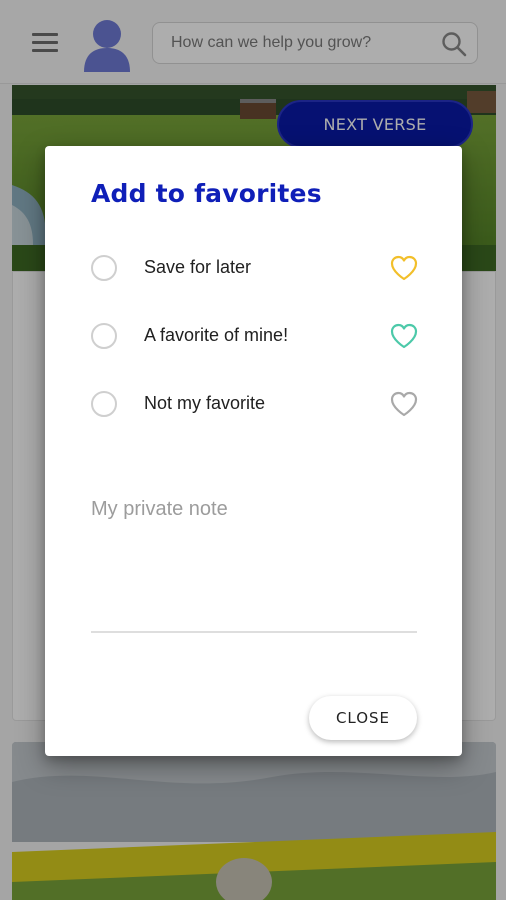  Describe the element at coordinates (206, 193) in the screenshot. I see `dialog-title: Add to favorites` at that location.